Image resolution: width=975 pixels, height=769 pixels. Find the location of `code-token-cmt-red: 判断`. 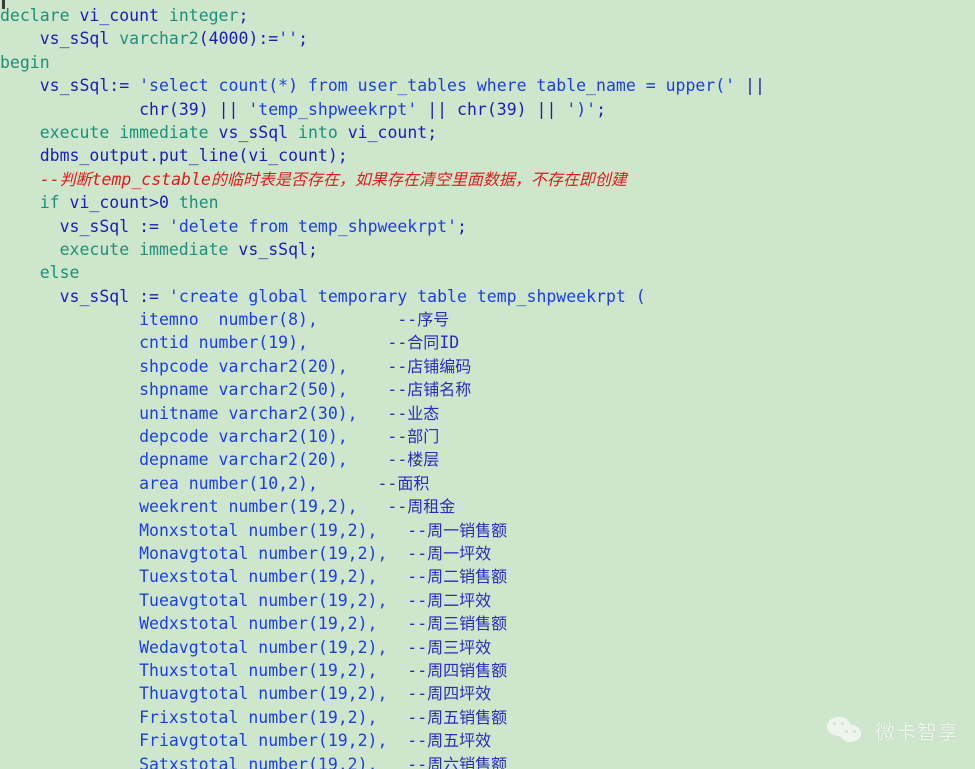

code-token-cmt-red: 判断 is located at coordinates (75, 179).